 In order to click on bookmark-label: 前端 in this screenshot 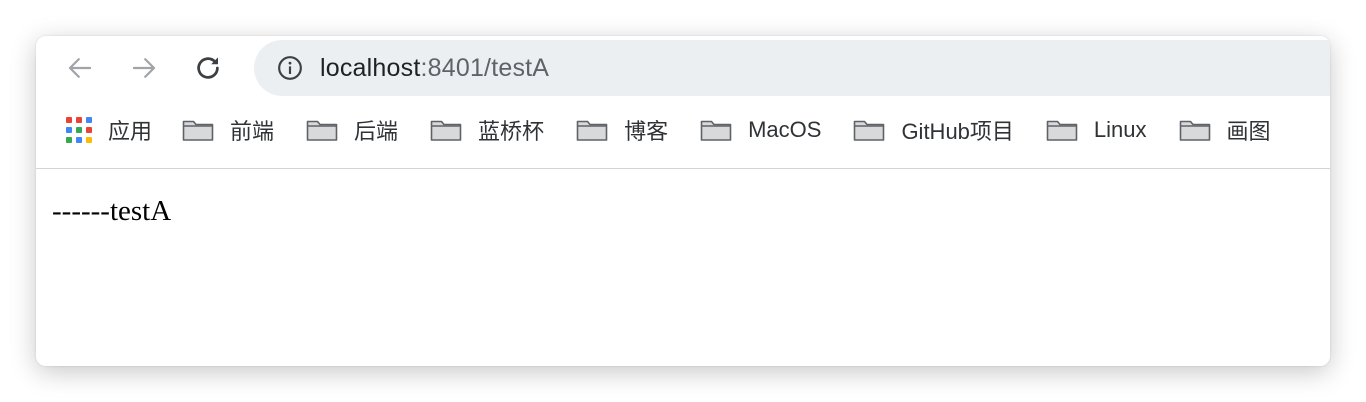, I will do `click(252, 131)`.